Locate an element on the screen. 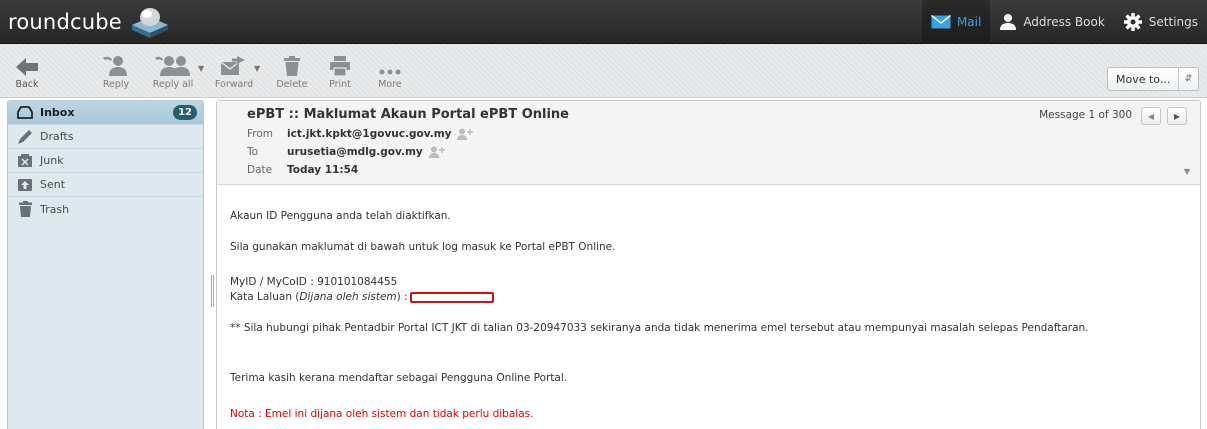 The width and height of the screenshot is (1207, 429). drafts-icon is located at coordinates (25, 137).